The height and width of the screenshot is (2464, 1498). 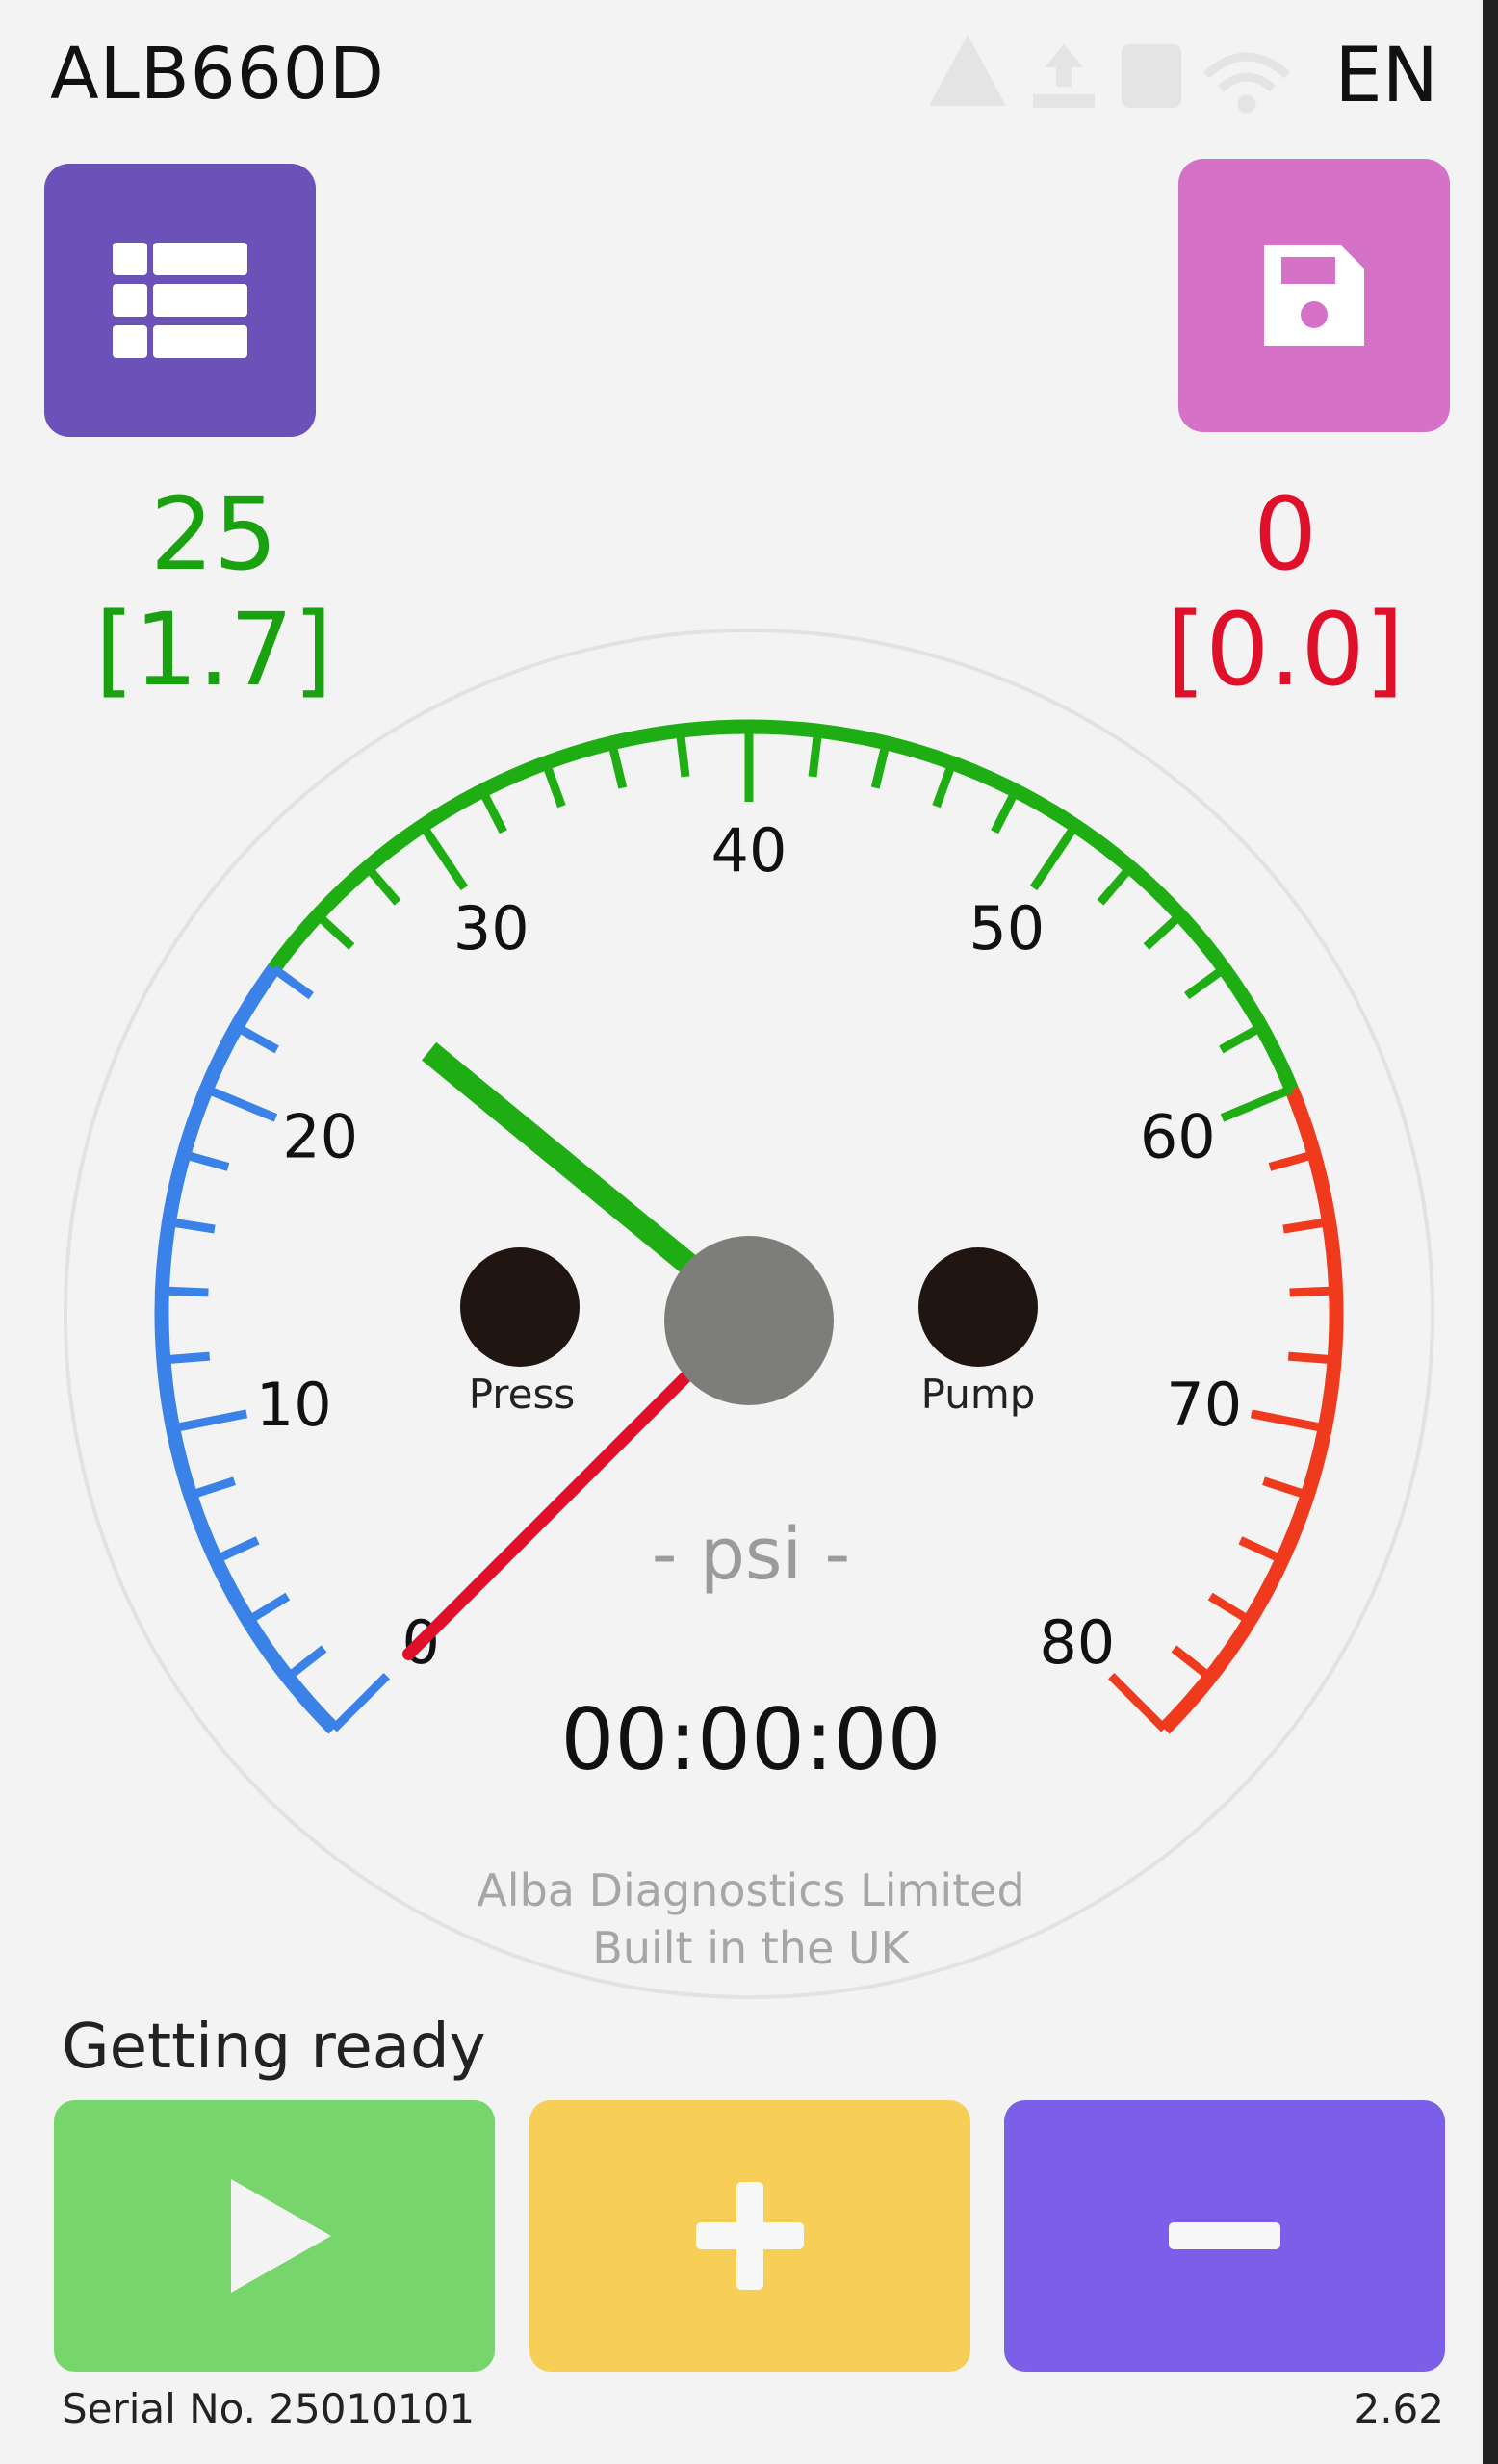 I want to click on pump-indicator, so click(x=978, y=1307).